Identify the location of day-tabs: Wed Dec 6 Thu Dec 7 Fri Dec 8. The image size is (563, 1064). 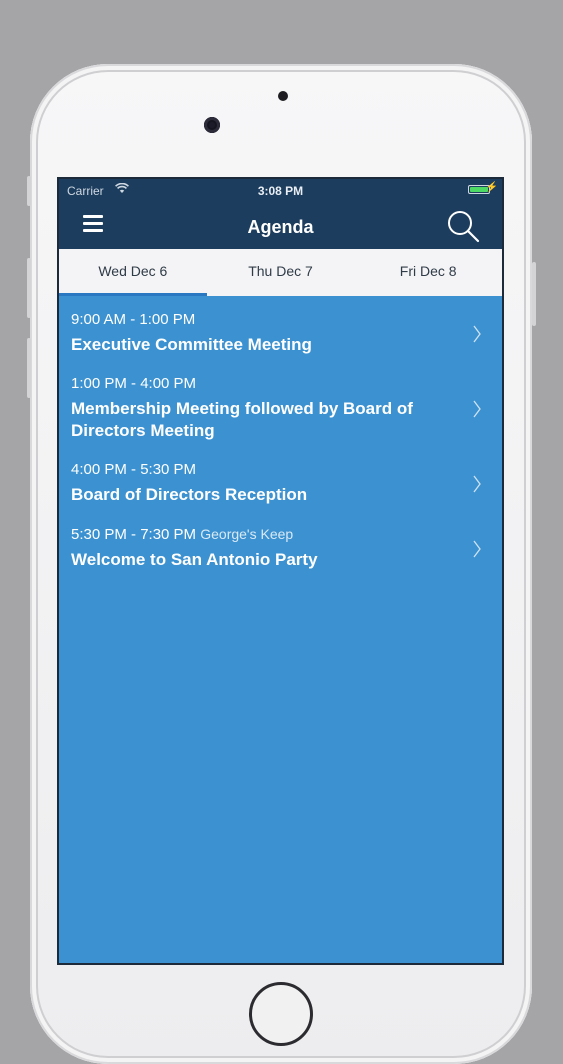
(280, 272).